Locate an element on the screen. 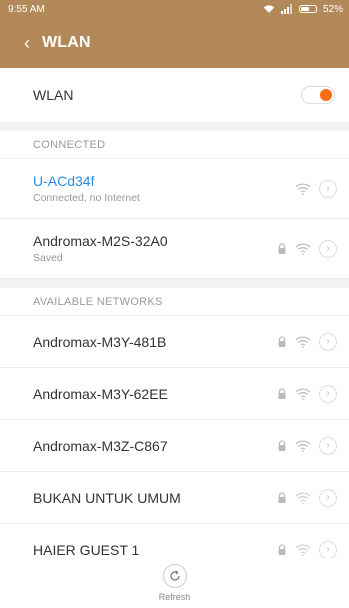  connected-section-header: CONNECTED is located at coordinates (174, 145).